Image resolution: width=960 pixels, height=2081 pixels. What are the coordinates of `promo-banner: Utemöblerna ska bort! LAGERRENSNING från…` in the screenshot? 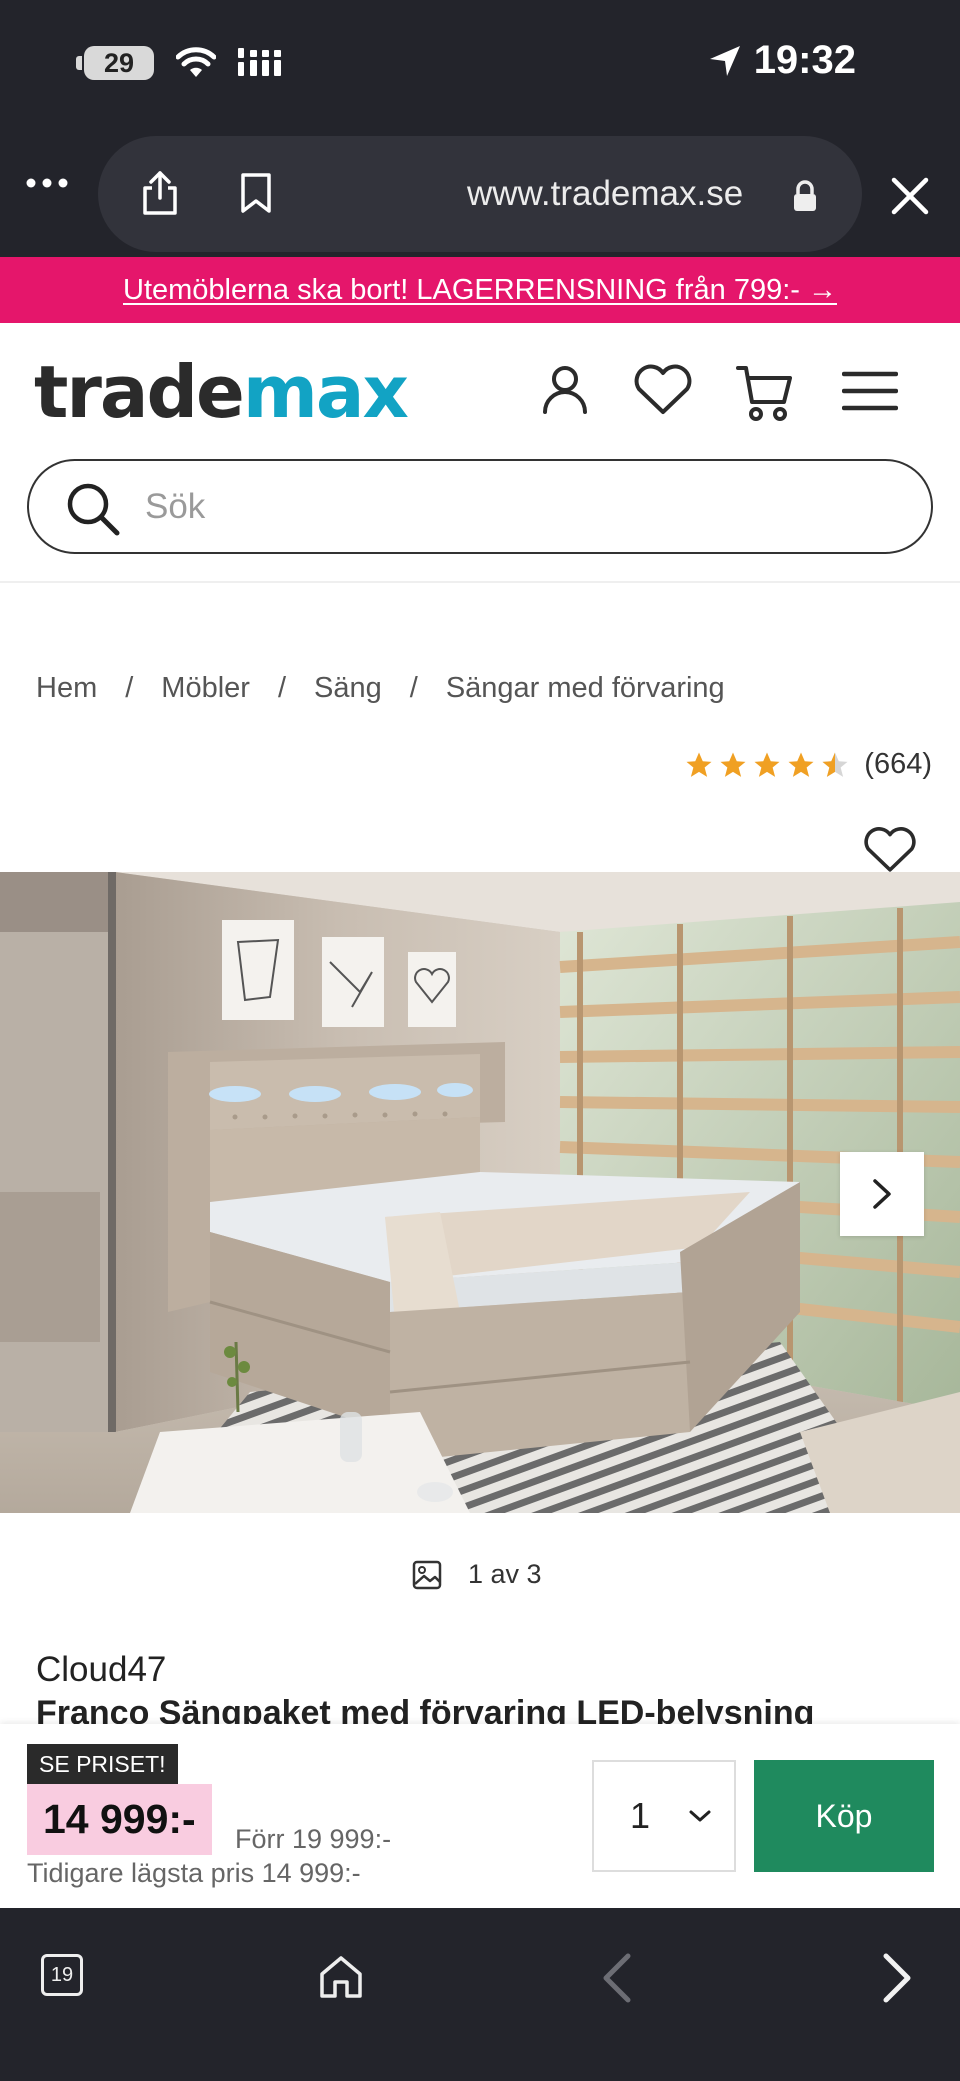 It's located at (480, 290).